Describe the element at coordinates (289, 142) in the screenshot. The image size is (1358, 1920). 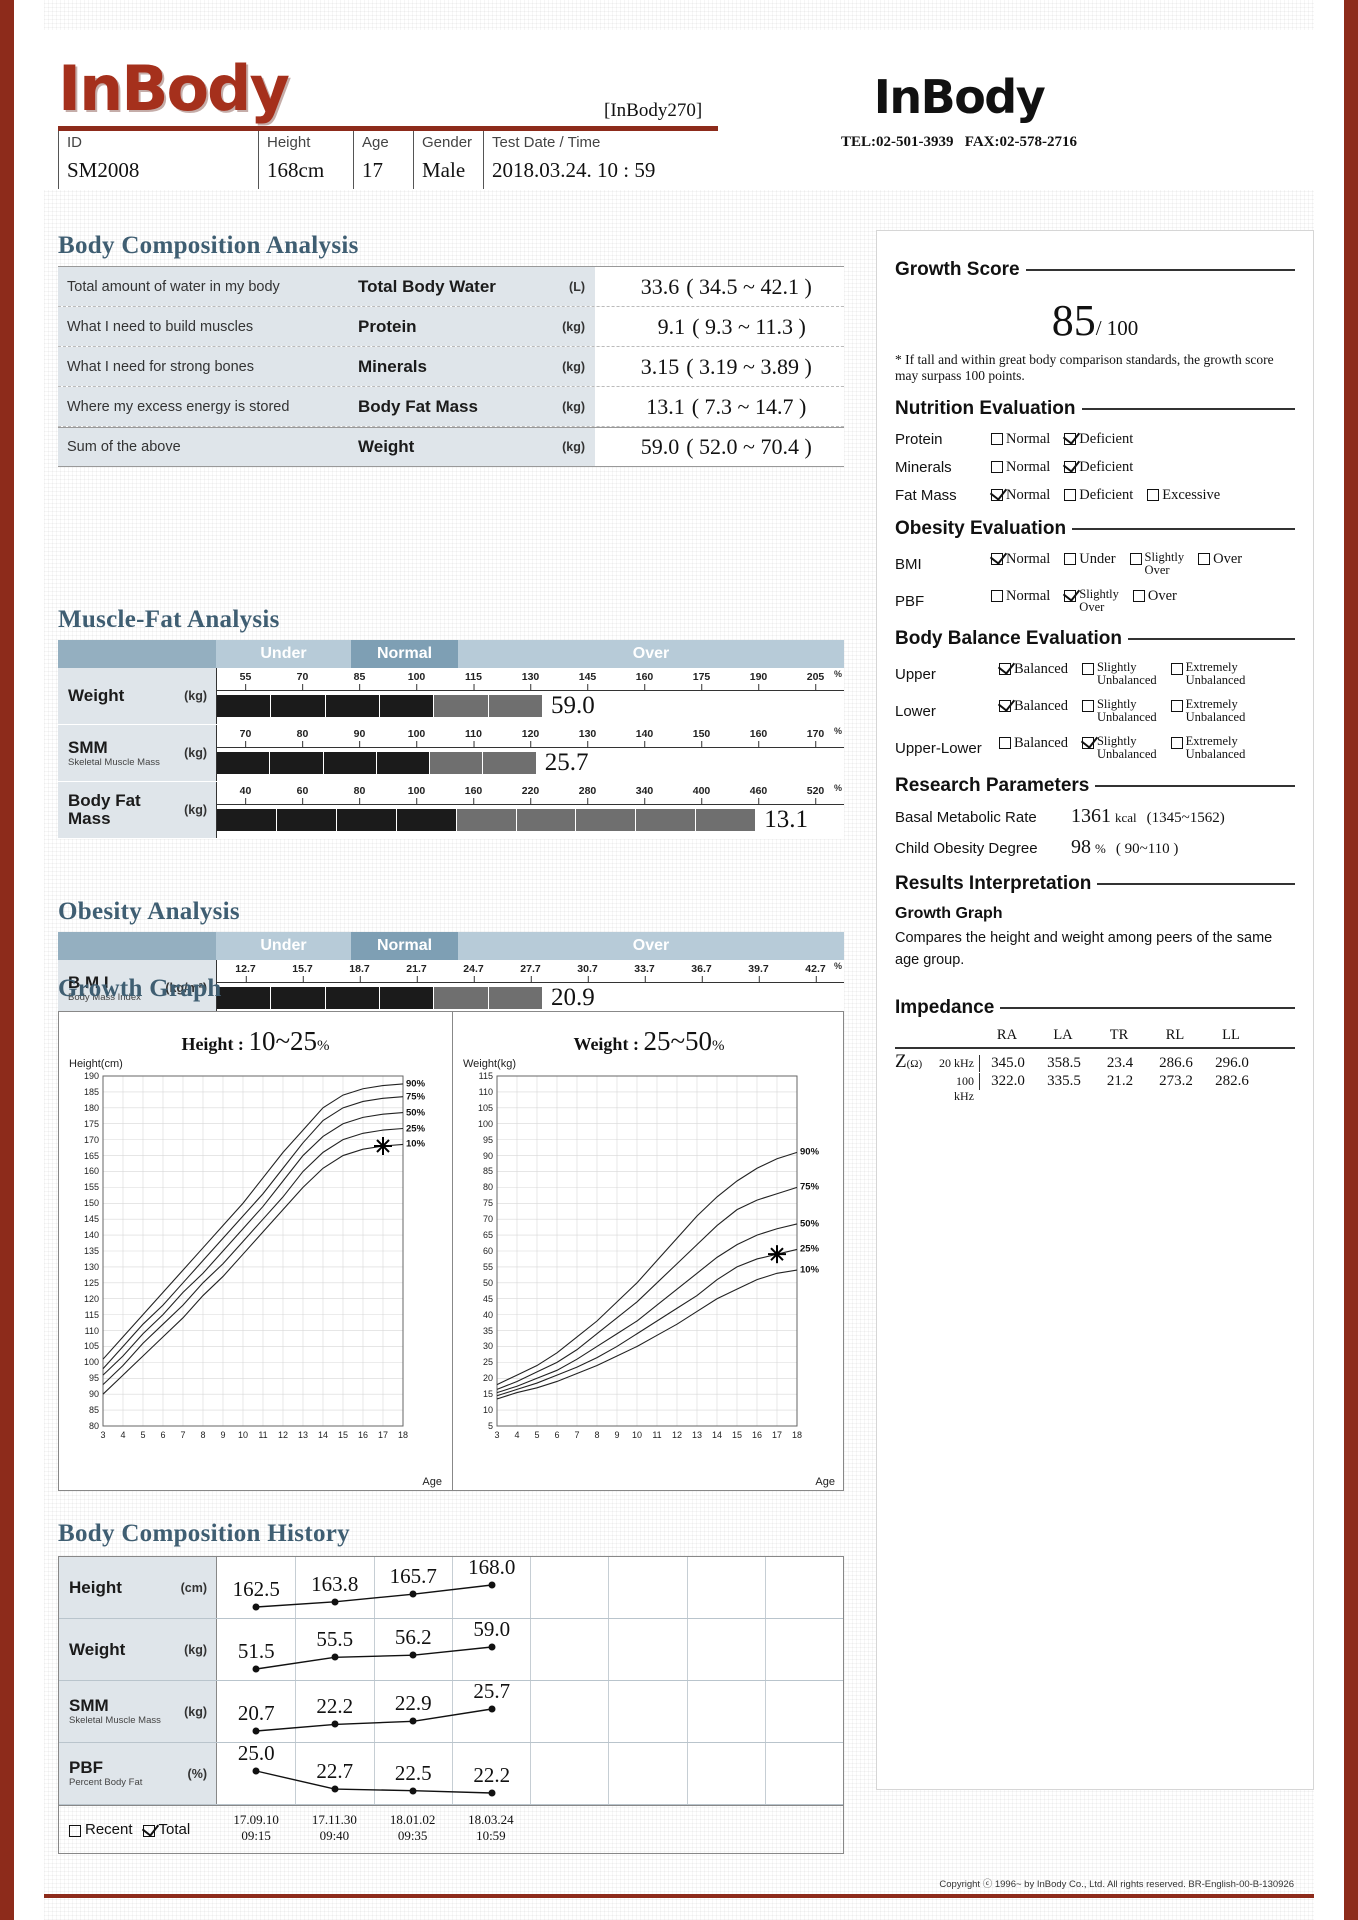
I see `field-label: Height` at that location.